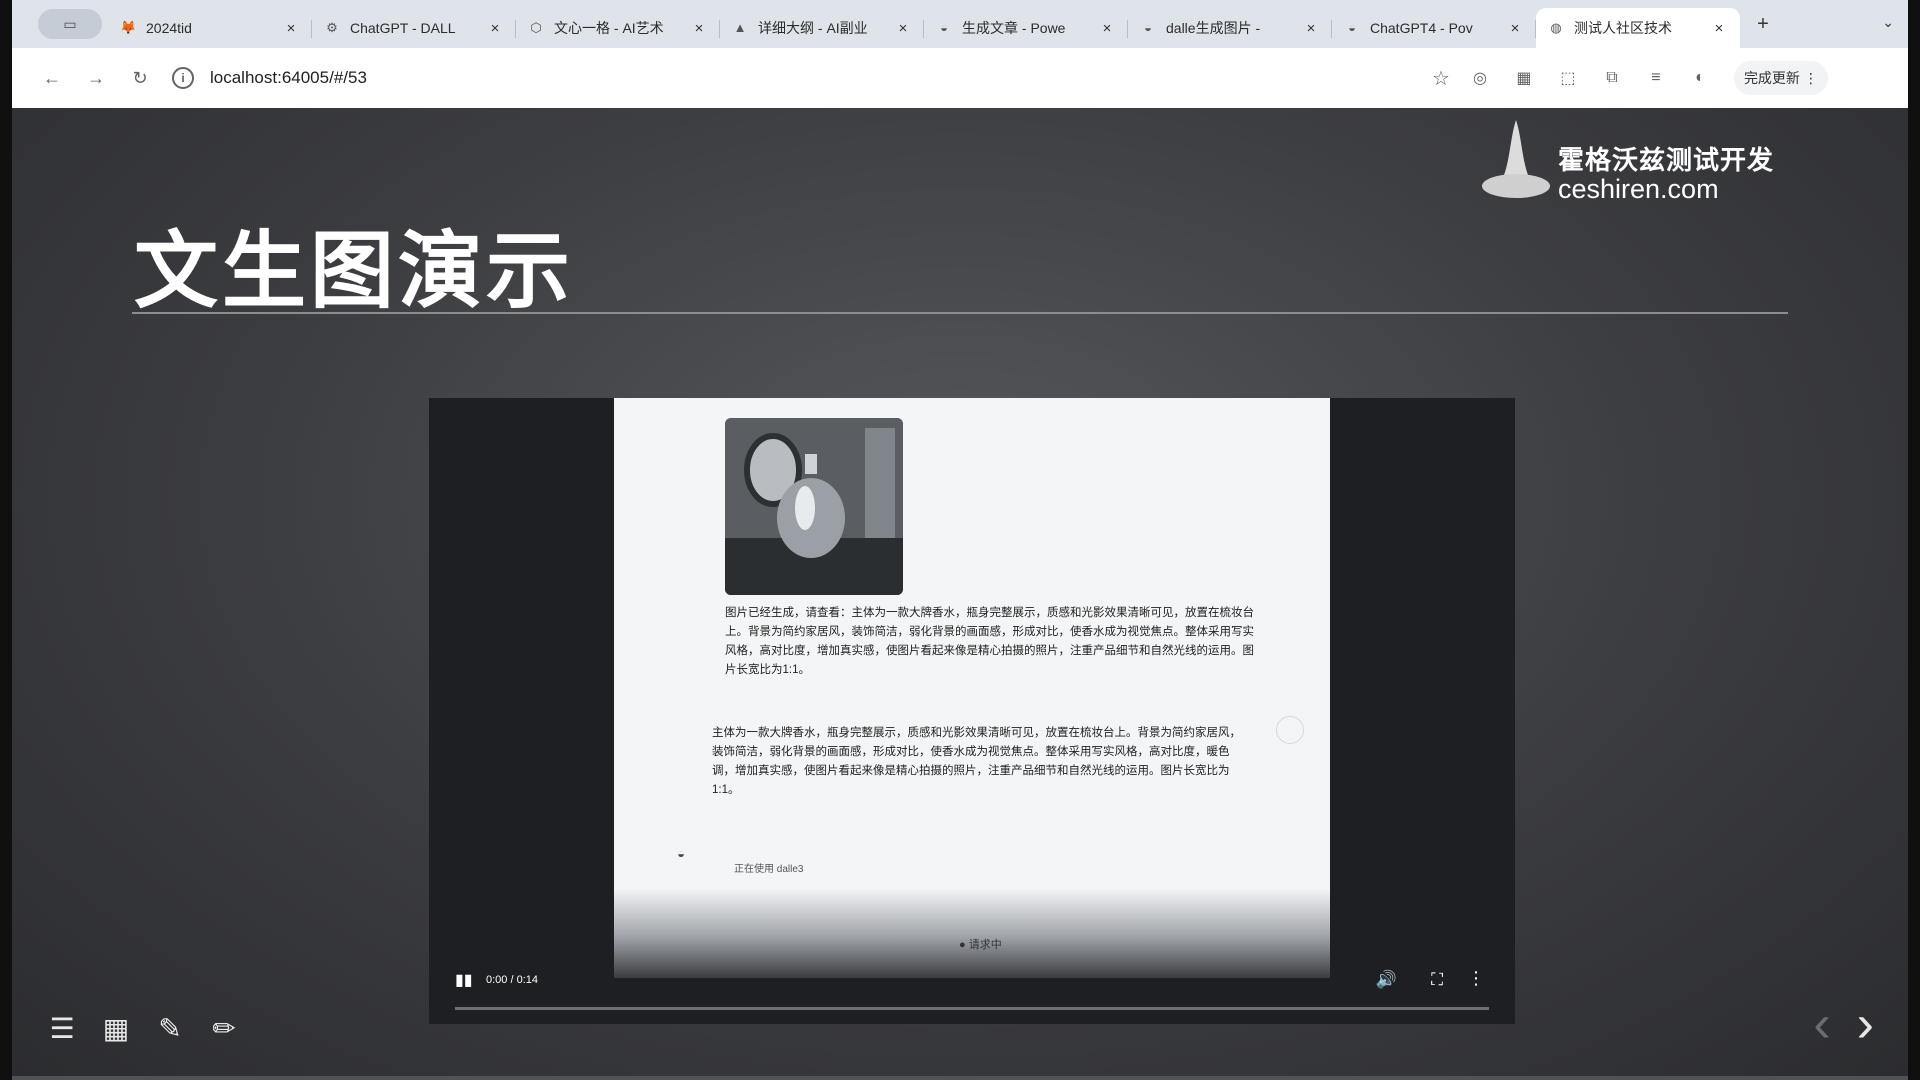 This screenshot has height=1080, width=1920. I want to click on tab-title: 详细大纲 - AI副业, so click(813, 28).